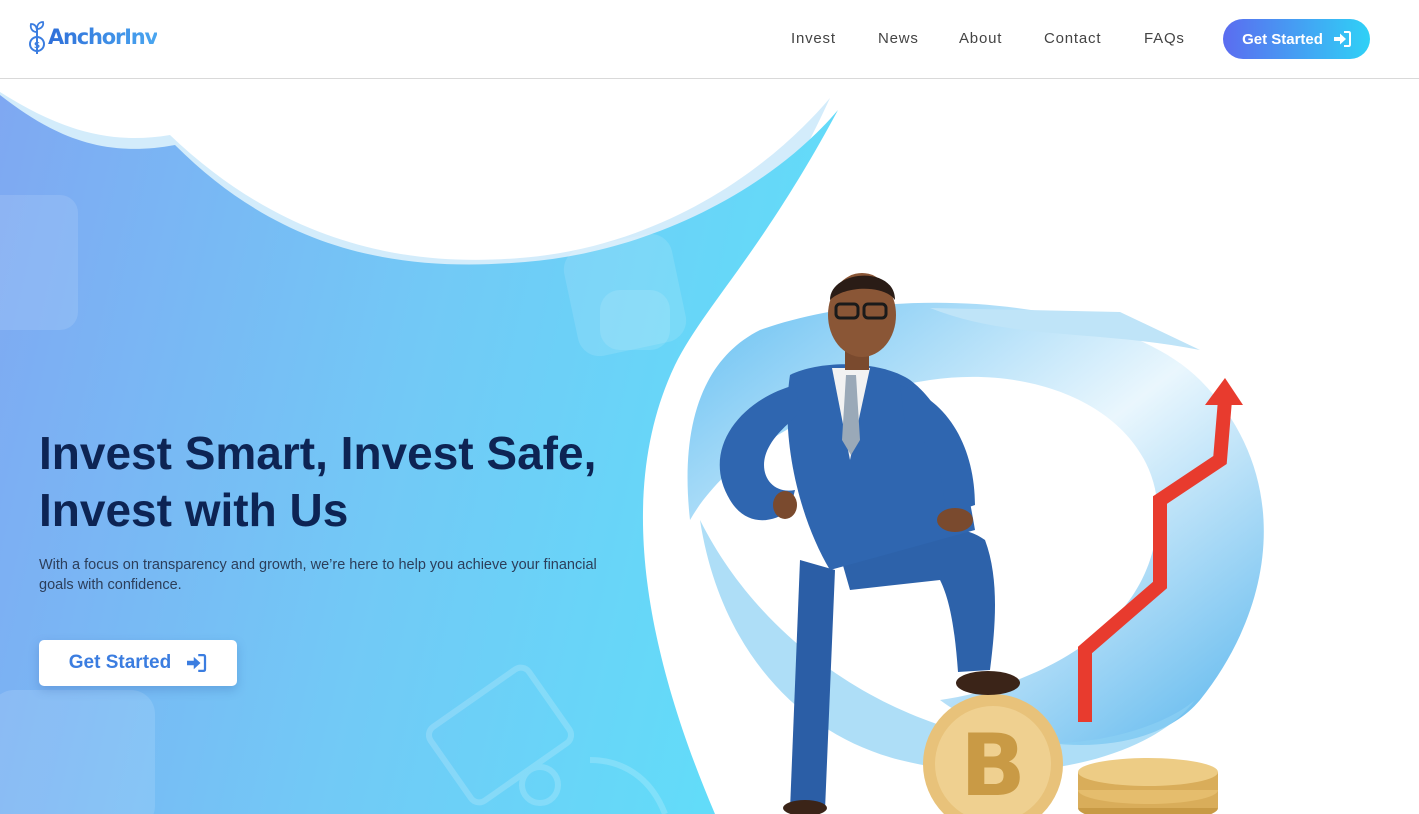  What do you see at coordinates (1072, 38) in the screenshot?
I see `nav-contact: Contact` at bounding box center [1072, 38].